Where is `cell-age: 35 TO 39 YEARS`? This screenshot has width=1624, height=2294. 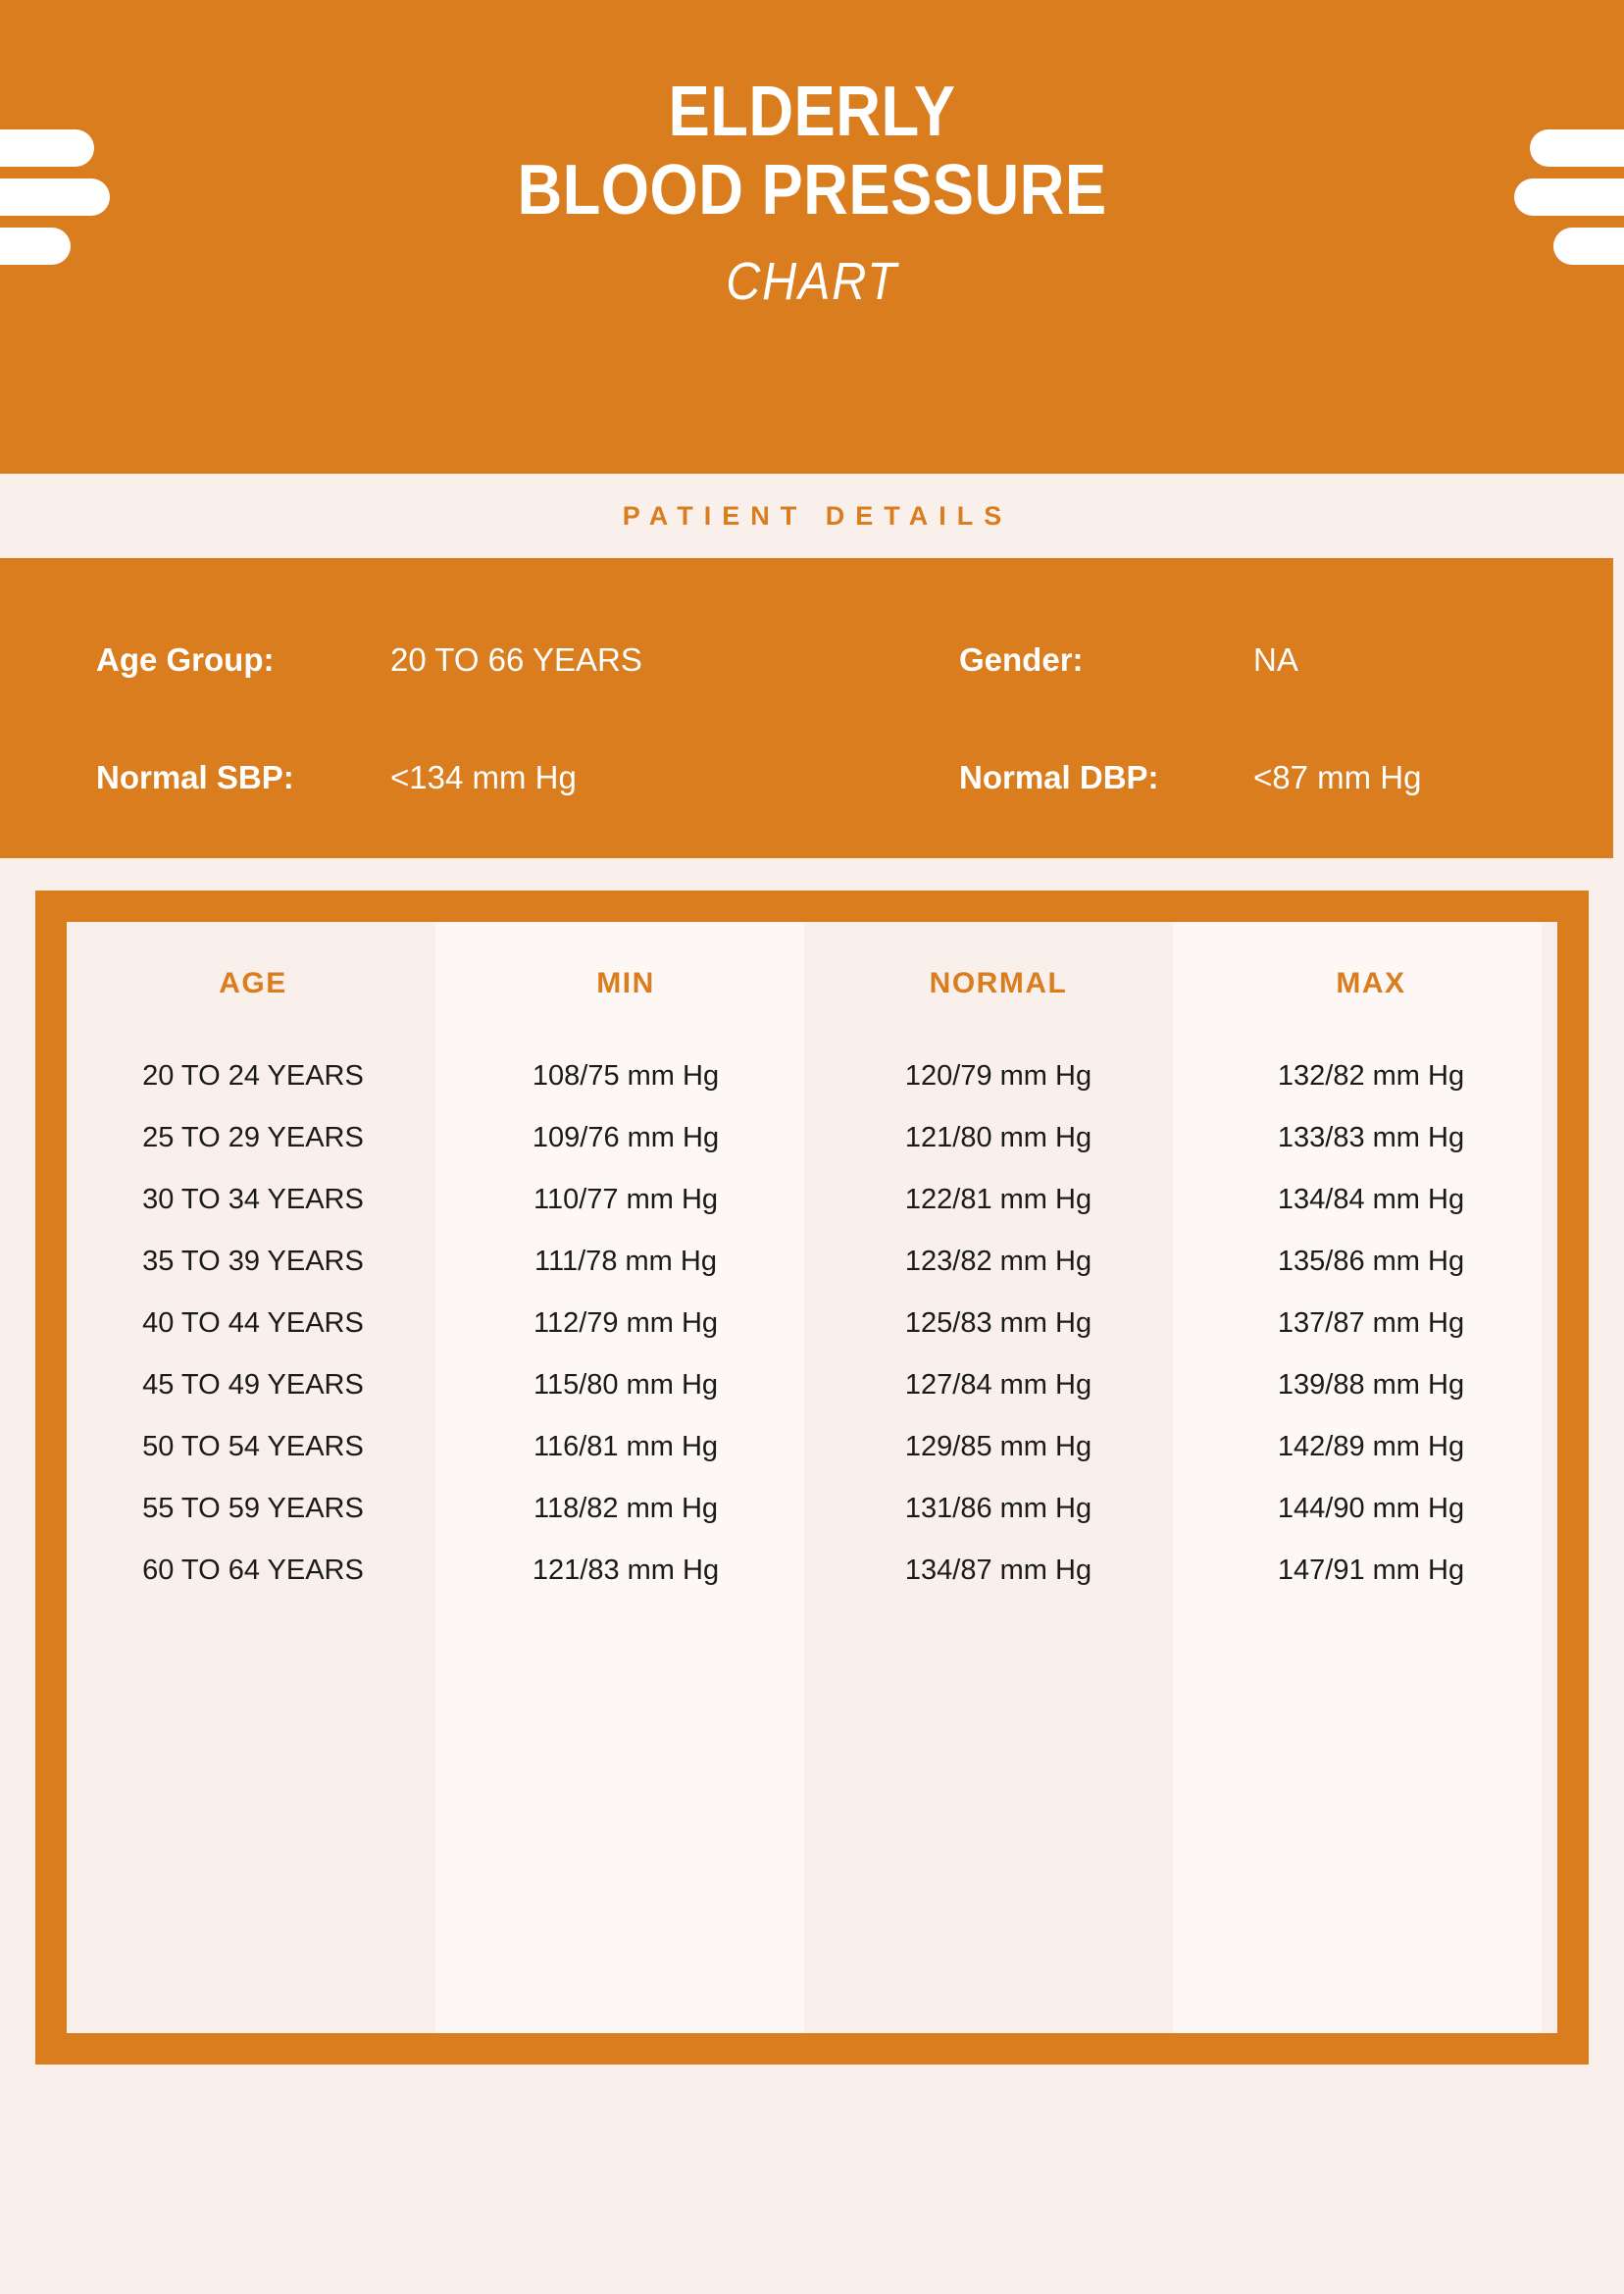 cell-age: 35 TO 39 YEARS is located at coordinates (253, 1261).